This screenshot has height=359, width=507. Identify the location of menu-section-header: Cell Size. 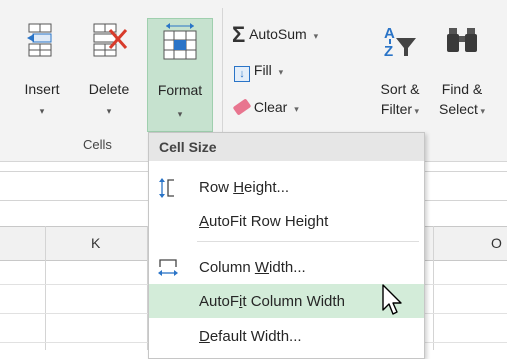
(286, 147).